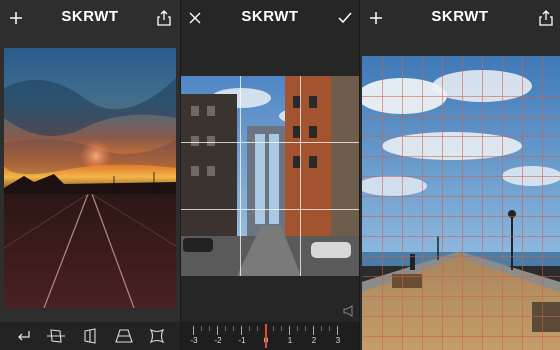  I want to click on edit-toolbar, so click(90, 336).